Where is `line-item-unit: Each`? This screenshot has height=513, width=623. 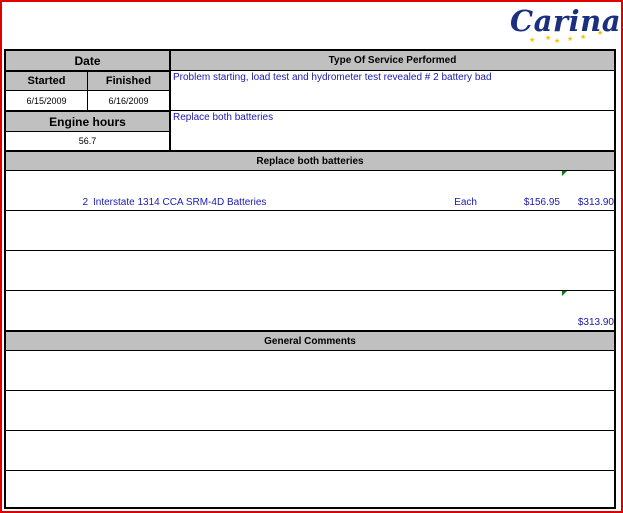
line-item-unit: Each is located at coordinates (465, 202).